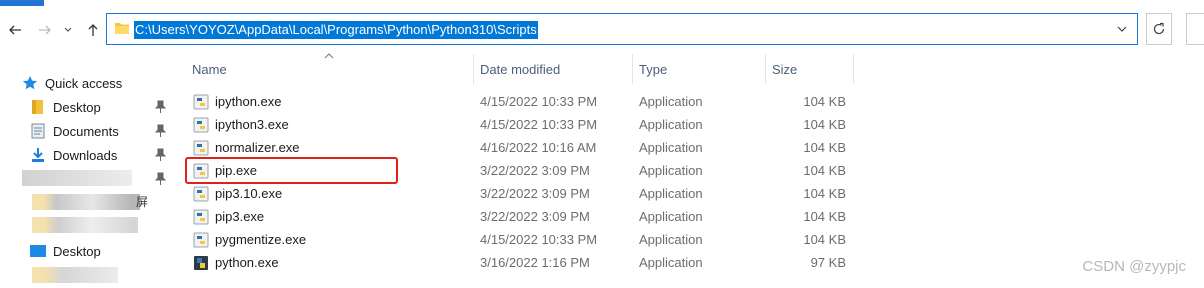  What do you see at coordinates (38, 131) in the screenshot?
I see `documents-icon` at bounding box center [38, 131].